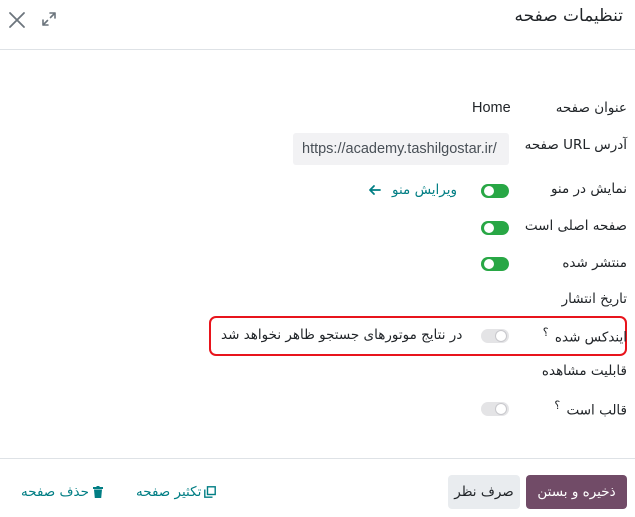  Describe the element at coordinates (97, 492) in the screenshot. I see `trash-icon` at that location.